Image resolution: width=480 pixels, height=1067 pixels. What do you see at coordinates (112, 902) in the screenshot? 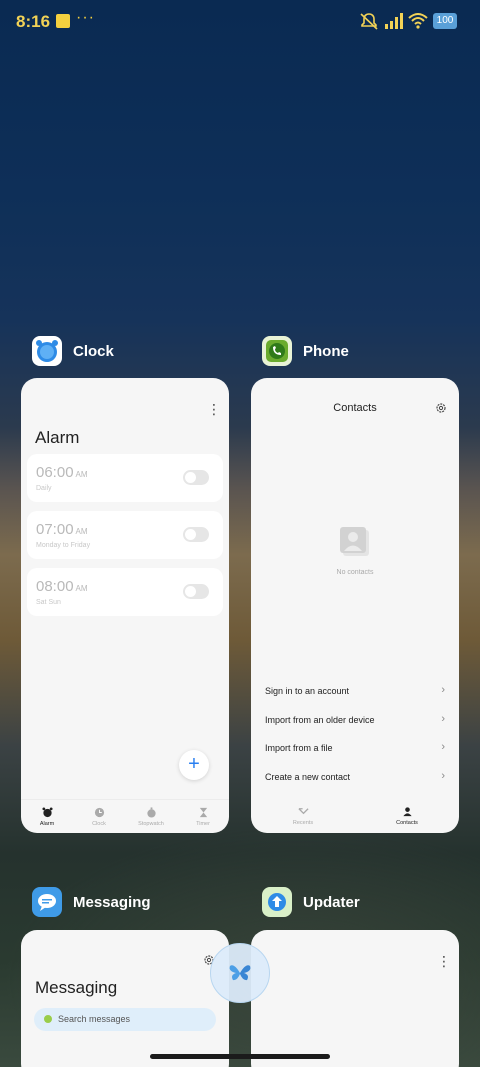
I see `app-name-messaging: Messaging` at bounding box center [112, 902].